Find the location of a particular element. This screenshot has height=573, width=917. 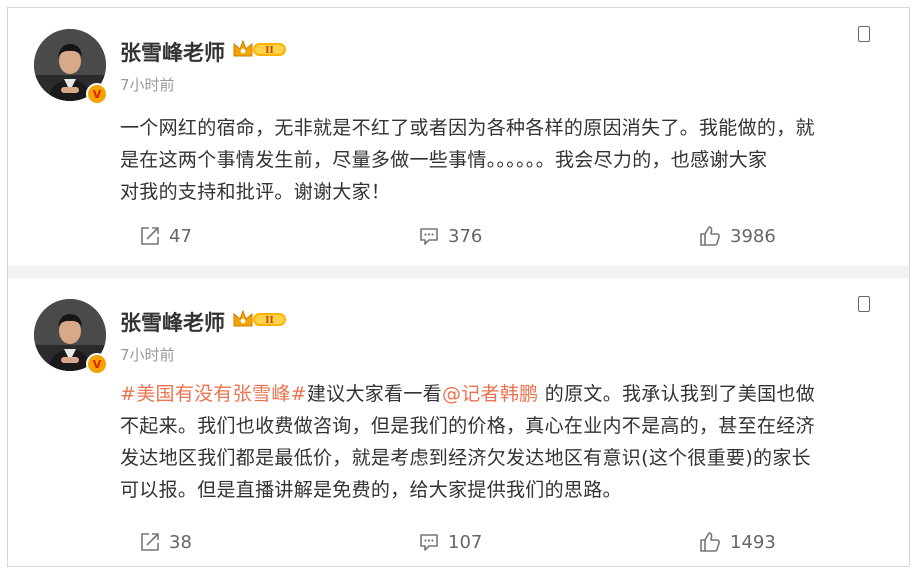

mention-link: @记者韩鹏 is located at coordinates (490, 394).